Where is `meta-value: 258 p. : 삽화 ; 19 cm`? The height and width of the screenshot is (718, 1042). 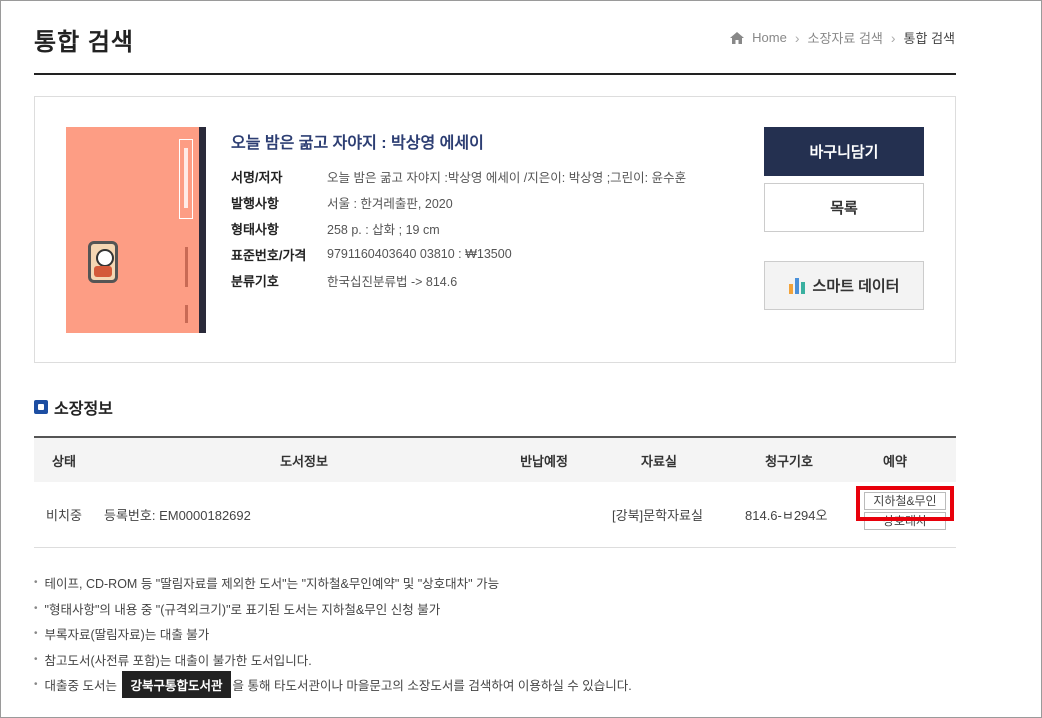
meta-value: 258 p. : 삽화 ; 19 cm is located at coordinates (383, 229).